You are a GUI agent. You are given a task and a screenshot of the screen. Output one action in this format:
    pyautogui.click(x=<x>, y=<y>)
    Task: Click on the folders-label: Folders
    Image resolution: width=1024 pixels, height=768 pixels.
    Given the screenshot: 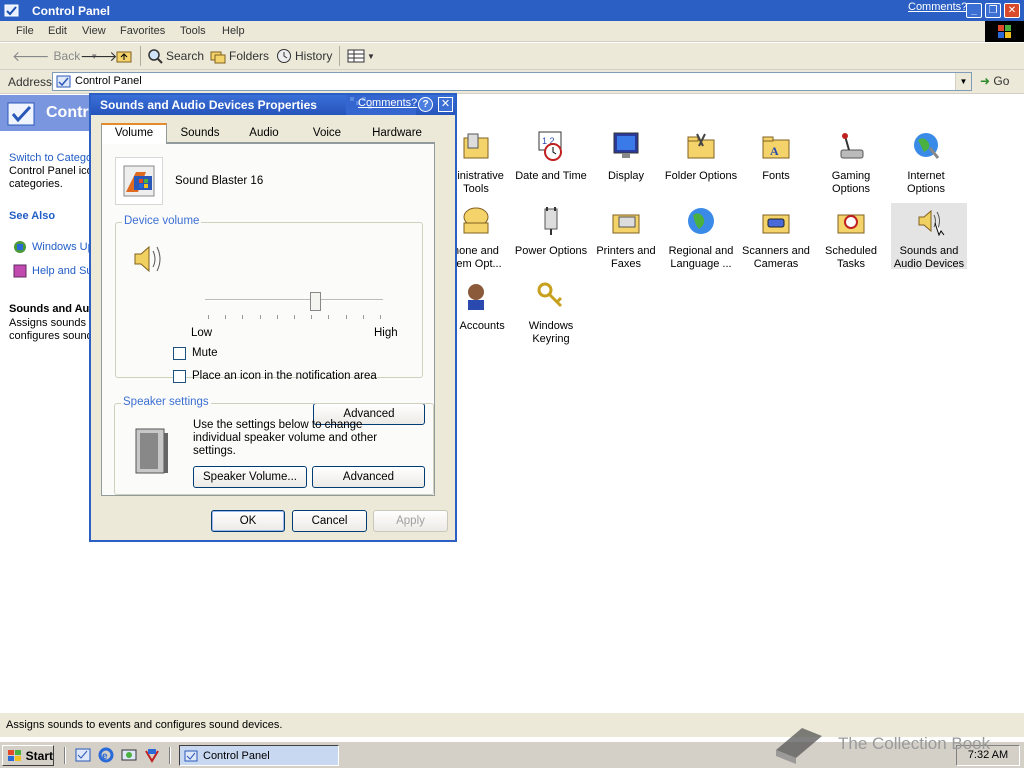 What is the action you would take?
    pyautogui.click(x=249, y=56)
    